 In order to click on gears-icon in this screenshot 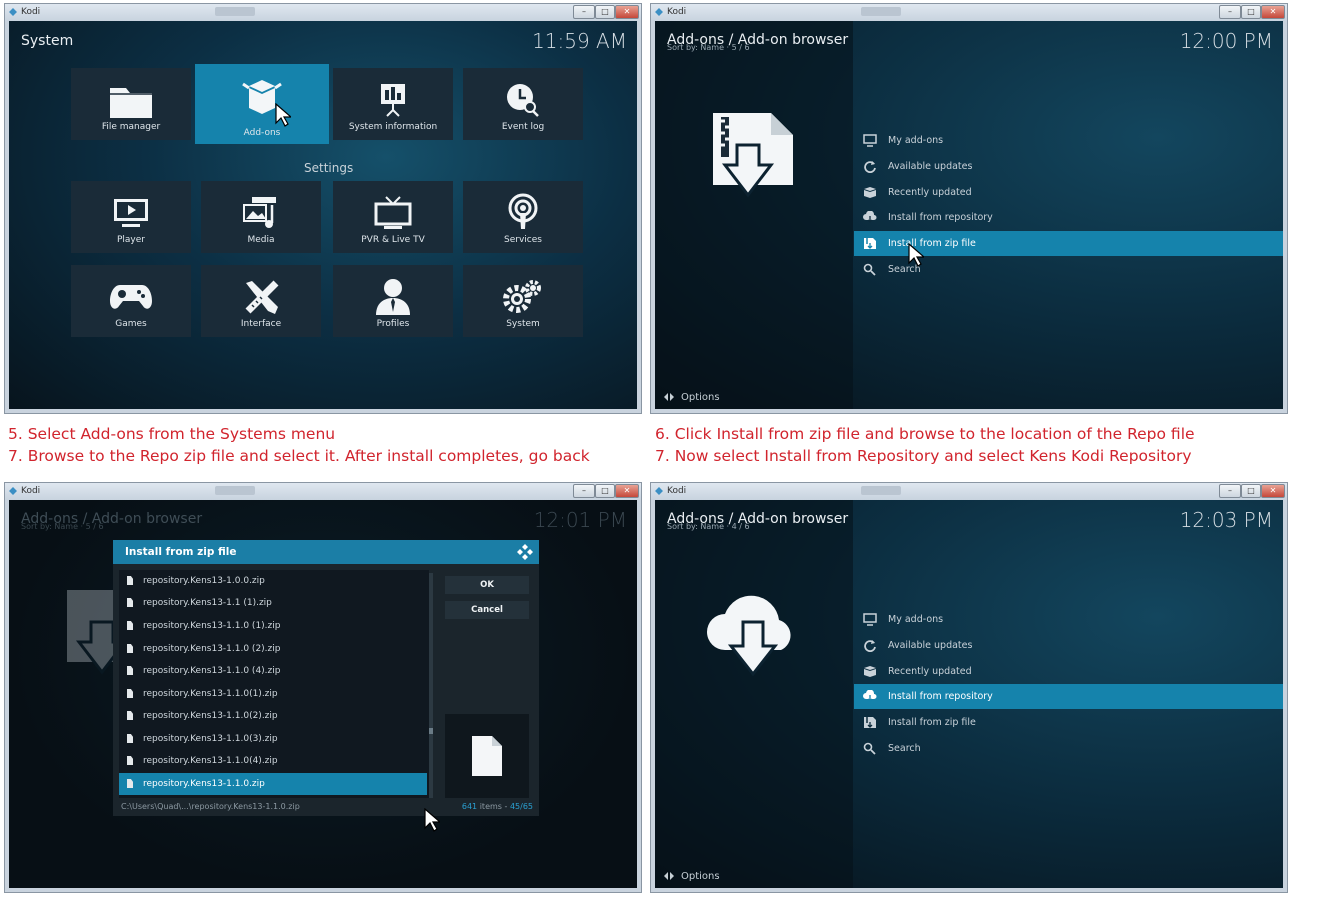, I will do `click(522, 296)`.